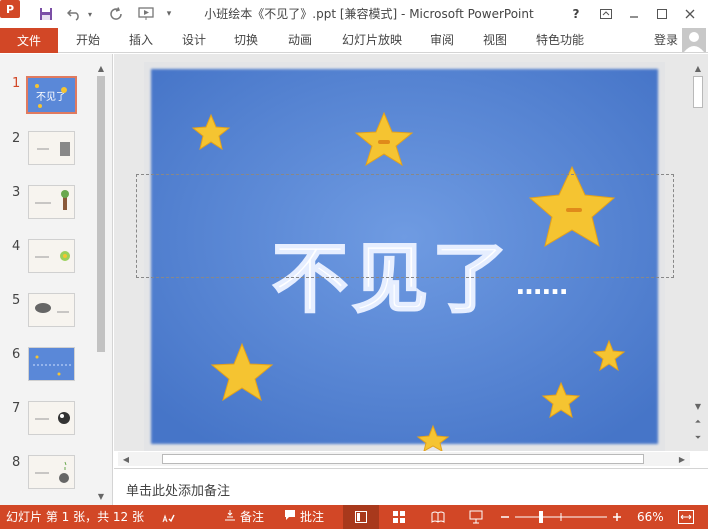 The image size is (708, 529). Describe the element at coordinates (230, 517) in the screenshot. I see `notes-icon` at that location.